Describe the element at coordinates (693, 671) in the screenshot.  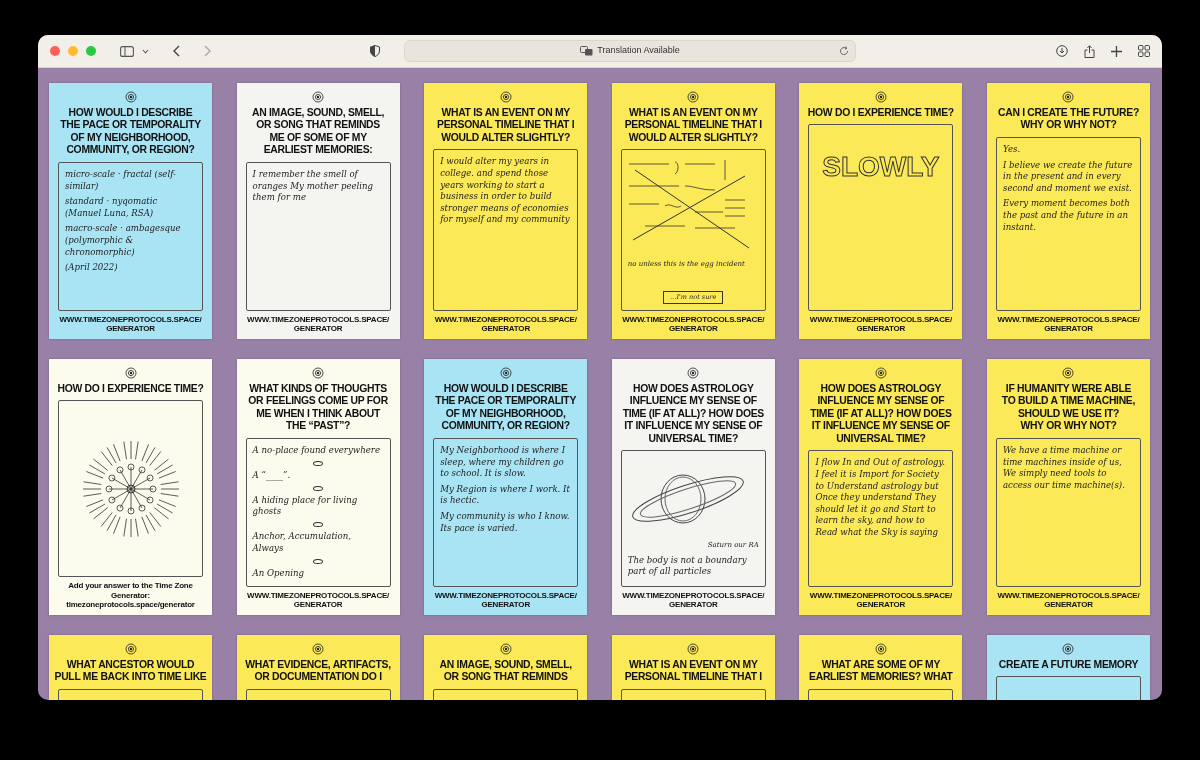
I see `card-question: WHAT IS AN EVENT ON MY PERSONAL TIMELINE THAT I` at that location.